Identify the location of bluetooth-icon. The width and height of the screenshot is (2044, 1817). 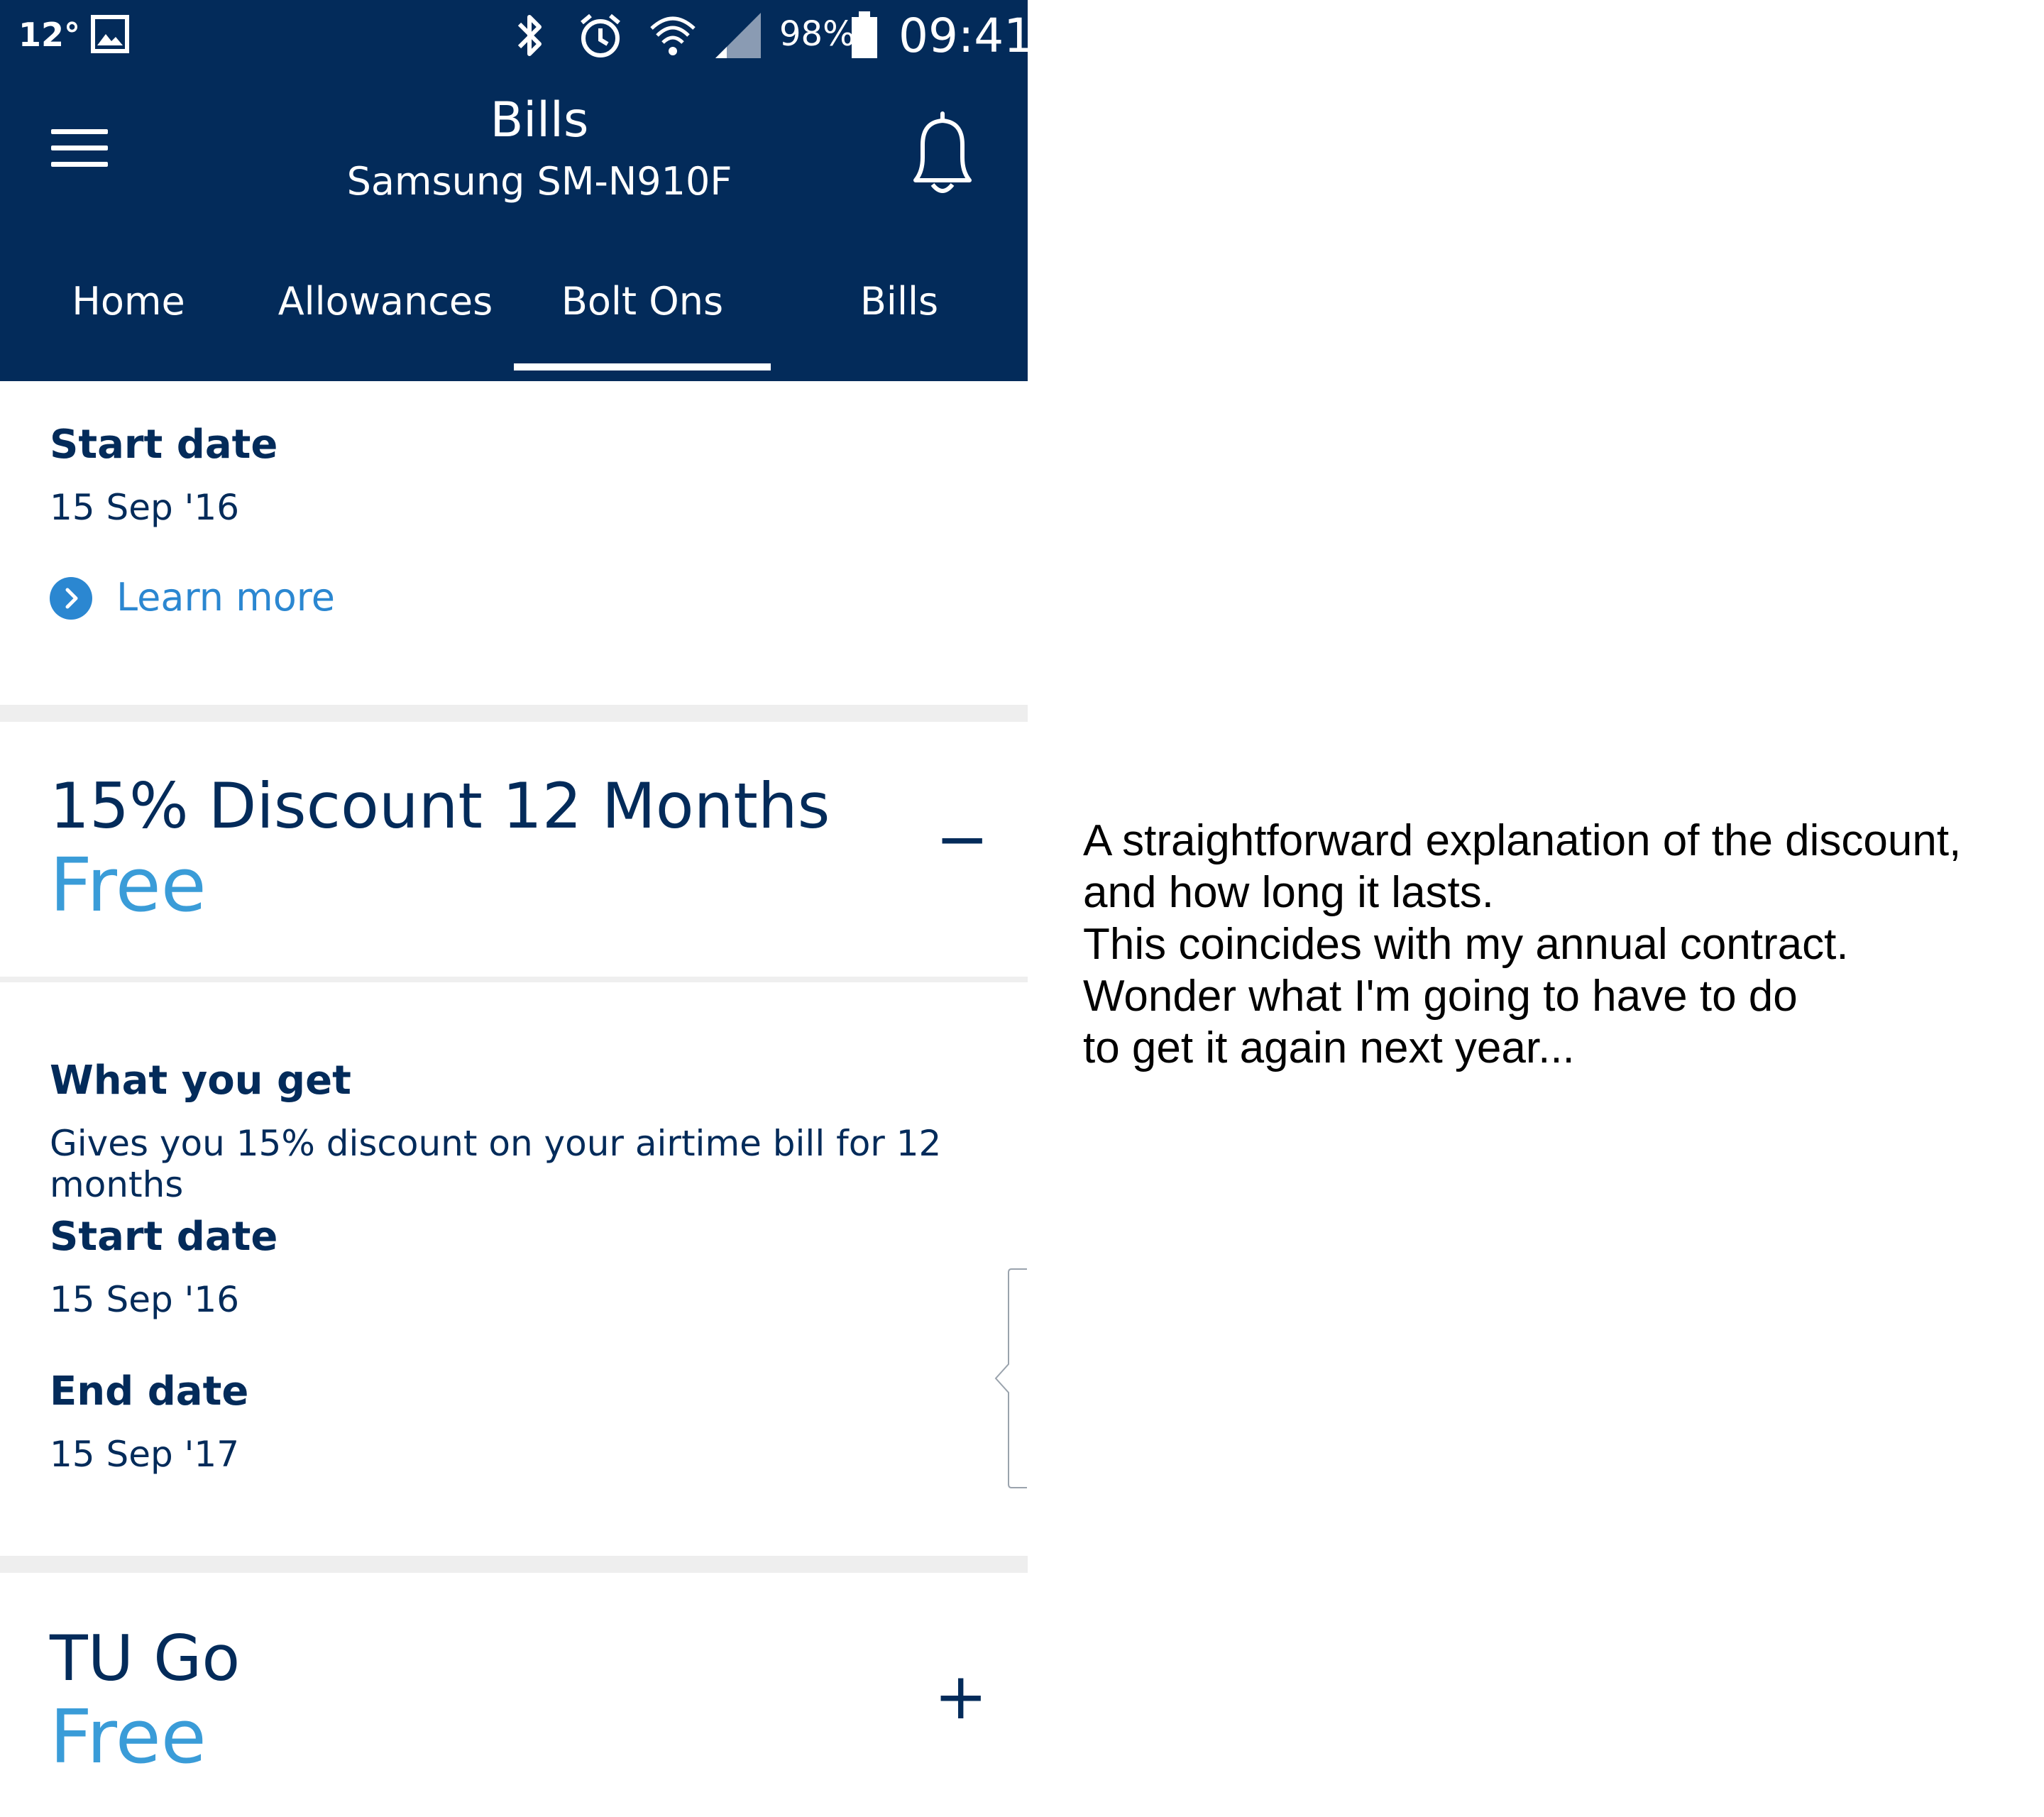
(529, 35).